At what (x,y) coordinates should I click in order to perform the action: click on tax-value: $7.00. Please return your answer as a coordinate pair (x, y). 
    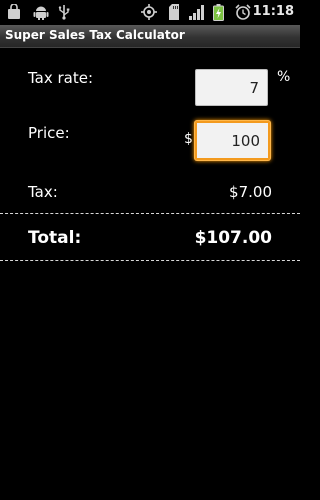
    Looking at the image, I should click on (250, 192).